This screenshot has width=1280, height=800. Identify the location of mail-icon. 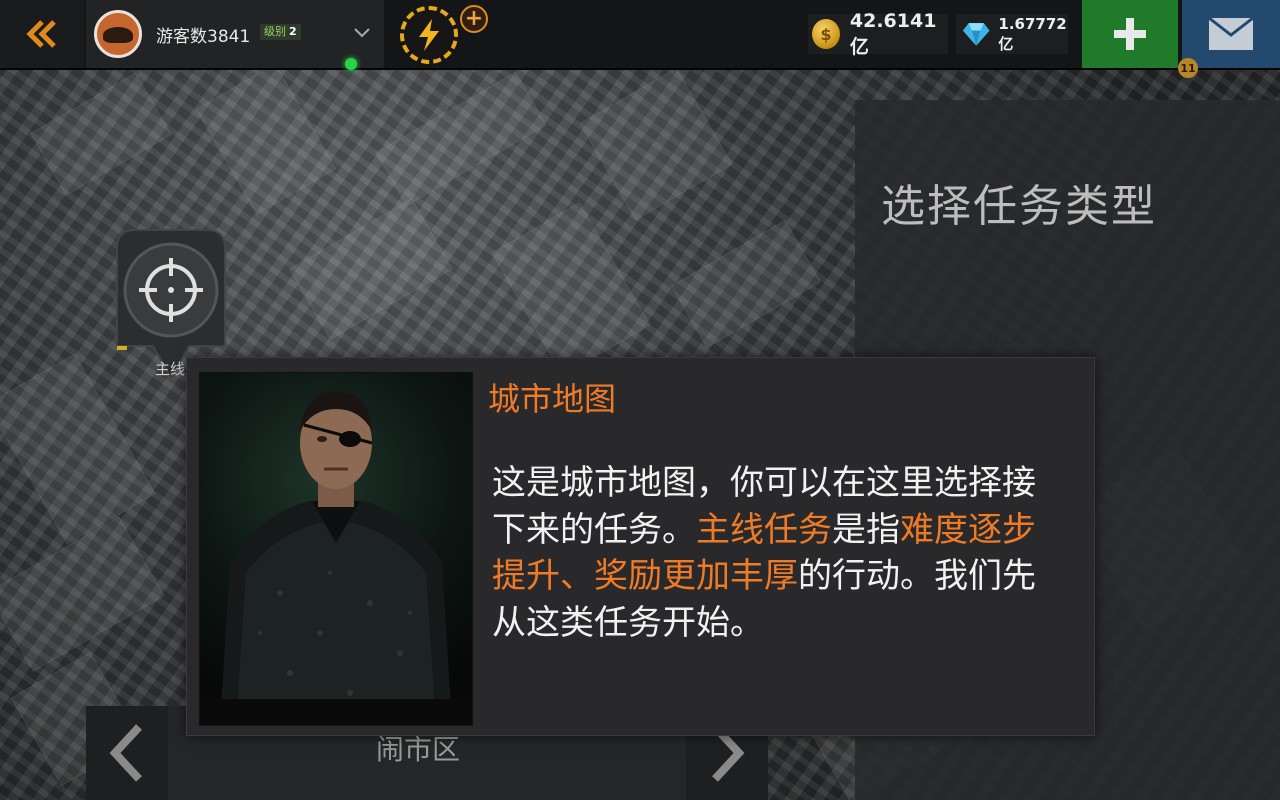
(1231, 33).